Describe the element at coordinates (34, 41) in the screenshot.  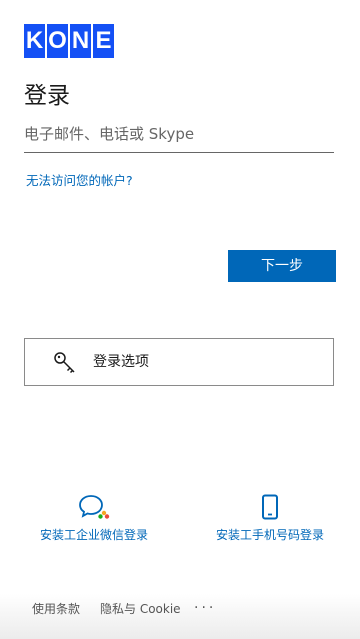
I see `logo-letter-k: K` at that location.